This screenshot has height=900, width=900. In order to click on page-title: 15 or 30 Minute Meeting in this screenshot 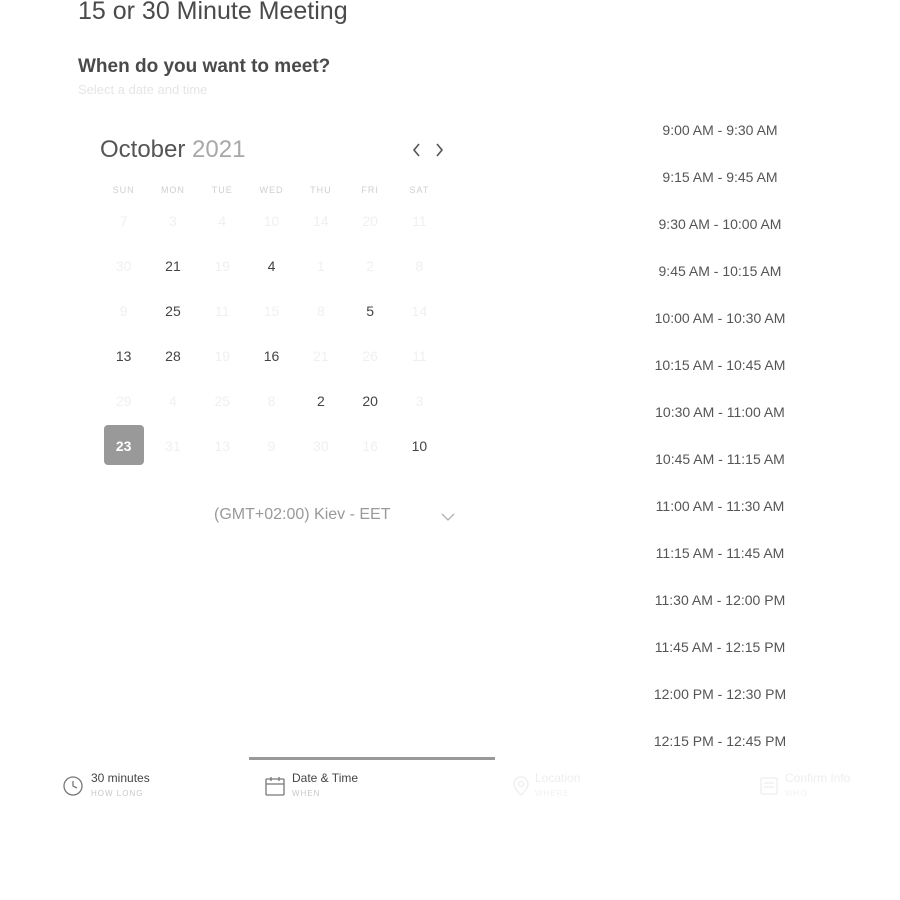, I will do `click(213, 12)`.